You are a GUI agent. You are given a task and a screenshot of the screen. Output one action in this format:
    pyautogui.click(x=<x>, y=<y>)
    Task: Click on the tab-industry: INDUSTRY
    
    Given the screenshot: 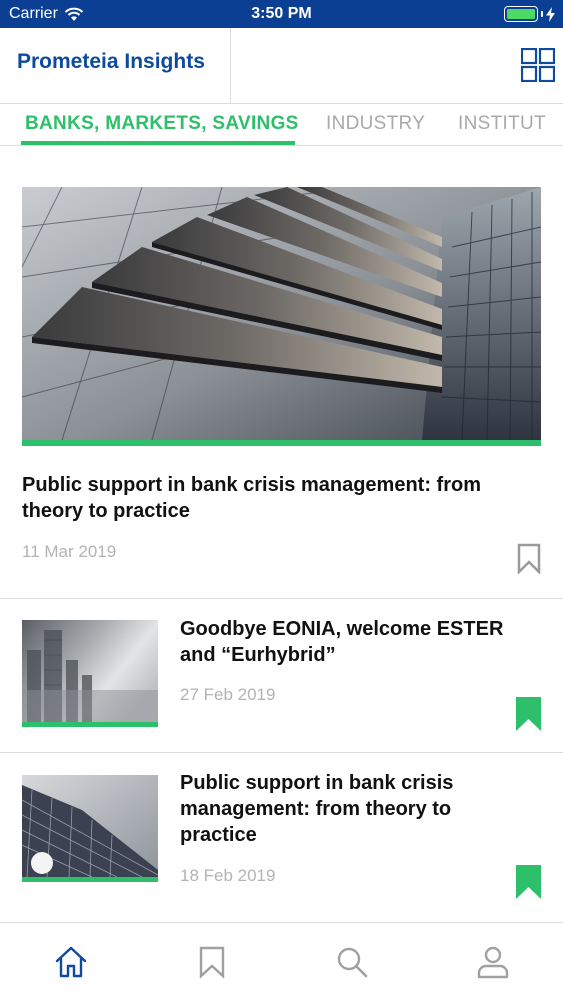 What is the action you would take?
    pyautogui.click(x=375, y=124)
    